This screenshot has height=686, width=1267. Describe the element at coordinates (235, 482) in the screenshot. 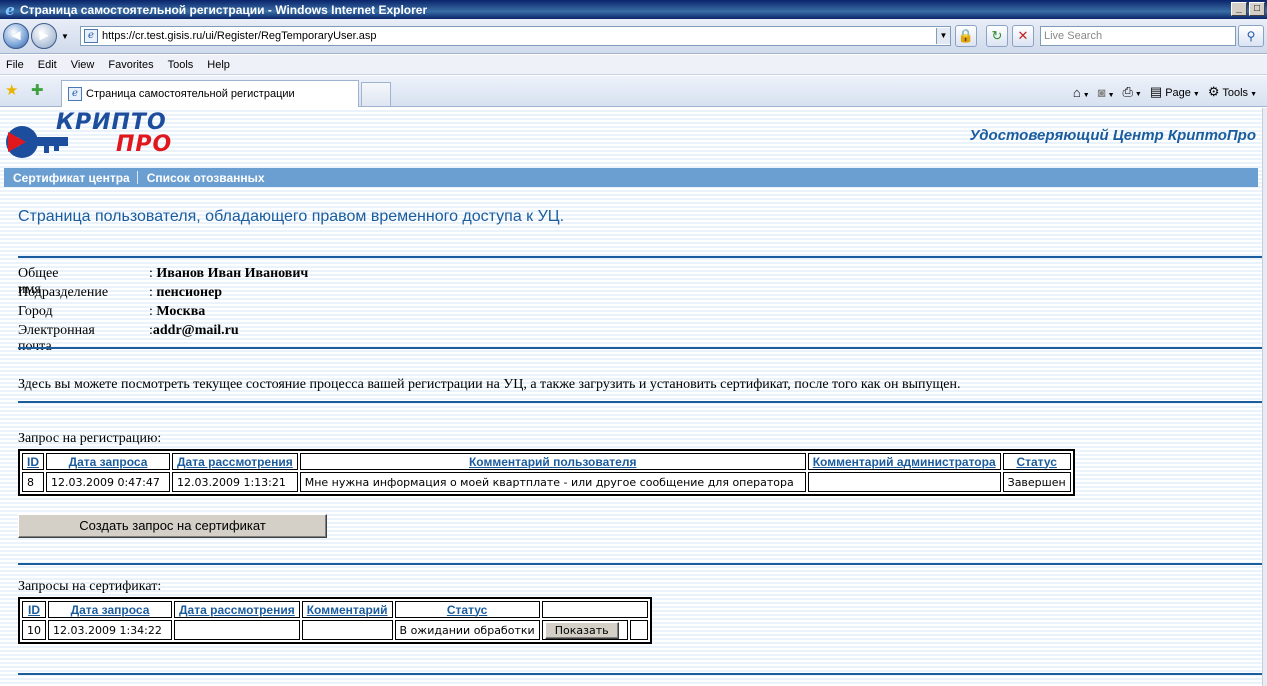

I see `cell-review-date: 12.03.2009 1:13:21` at that location.